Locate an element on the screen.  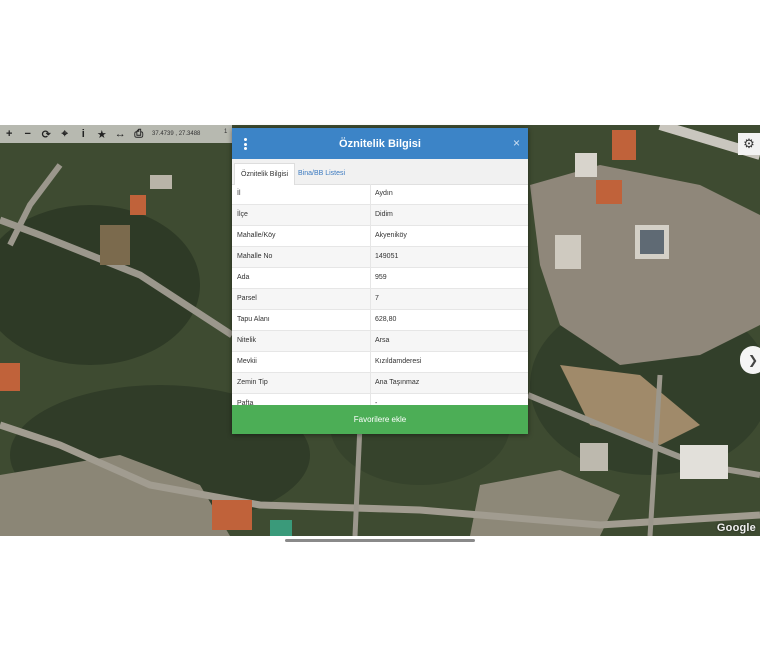
dialog-header: Öznitelik Bilgisi × is located at coordinates (380, 143).